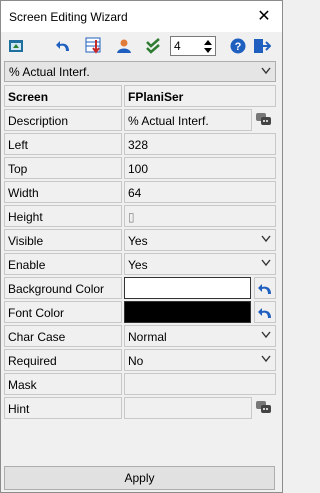  I want to click on property-row-description: Description % Actual Interf., so click(141, 120).